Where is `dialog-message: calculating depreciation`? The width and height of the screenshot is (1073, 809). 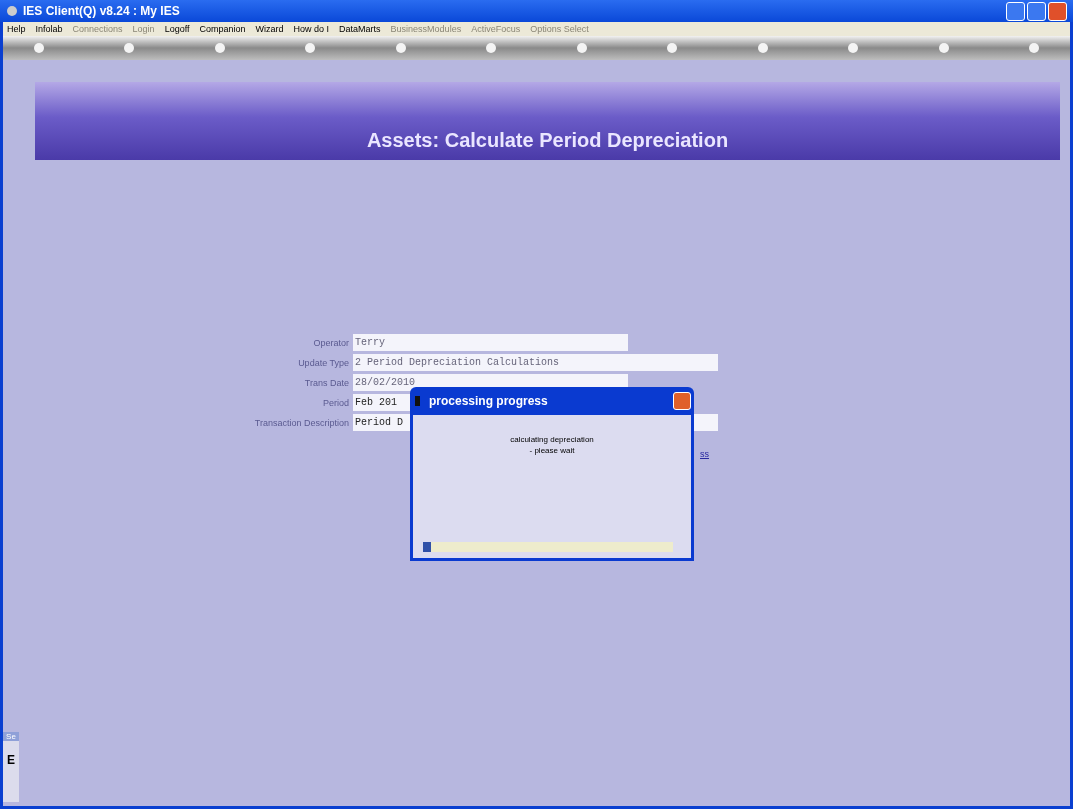
dialog-message: calculating depreciation is located at coordinates (552, 439).